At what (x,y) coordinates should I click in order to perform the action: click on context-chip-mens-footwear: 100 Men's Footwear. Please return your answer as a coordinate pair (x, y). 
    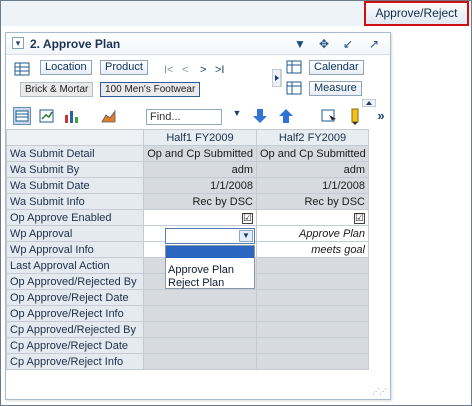
    Looking at the image, I should click on (150, 89).